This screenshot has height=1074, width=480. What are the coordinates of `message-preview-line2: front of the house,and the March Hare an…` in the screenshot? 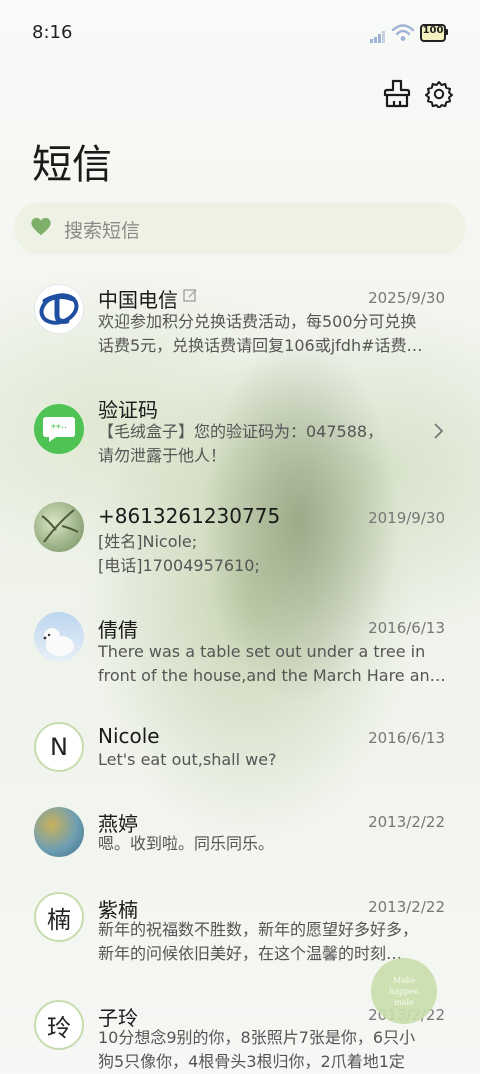 It's located at (272, 675).